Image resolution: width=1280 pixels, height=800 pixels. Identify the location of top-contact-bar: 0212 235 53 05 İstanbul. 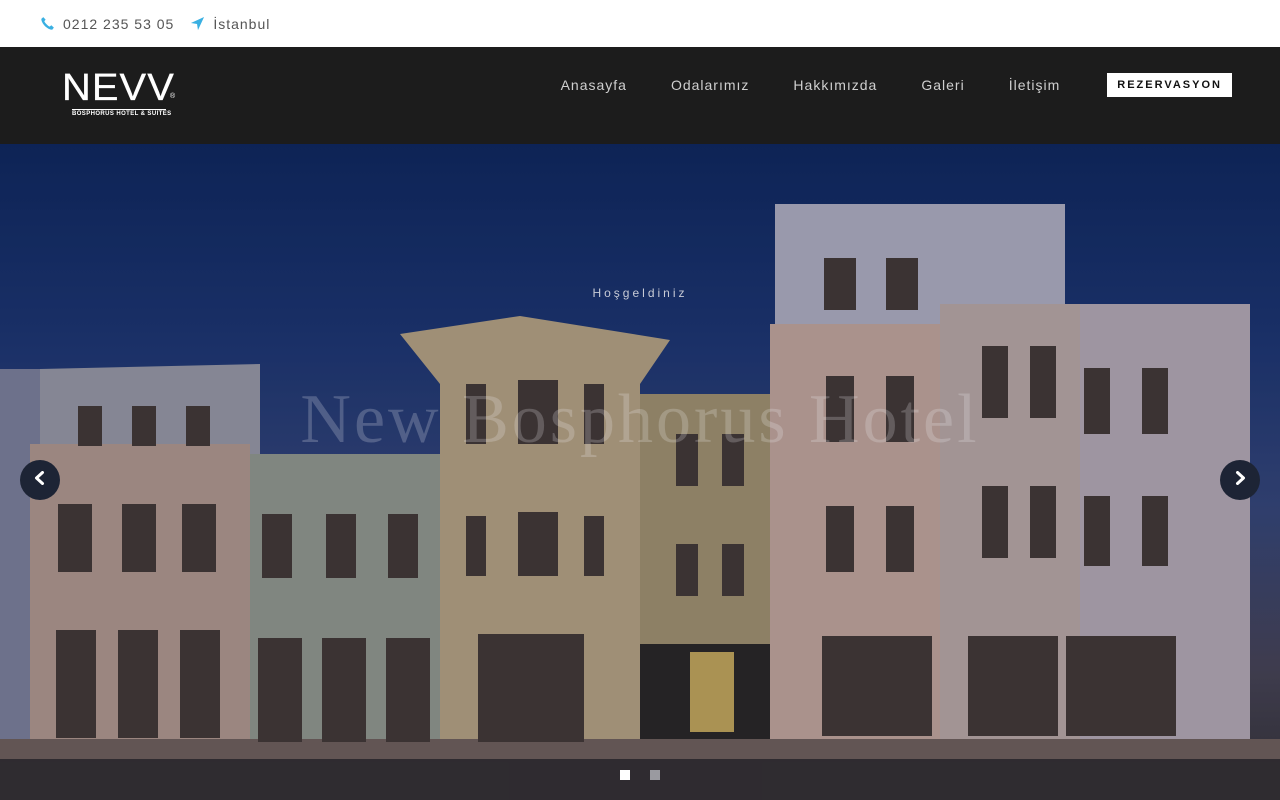
(640, 23).